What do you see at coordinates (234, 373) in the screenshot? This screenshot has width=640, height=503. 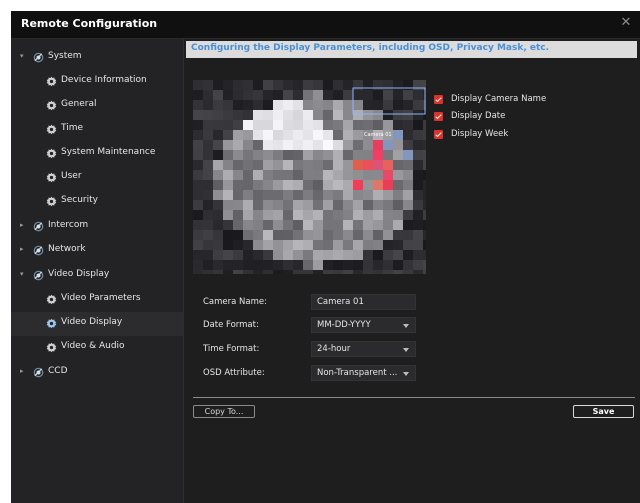 I see `osd-attribute-label: OSD Attribute:` at bounding box center [234, 373].